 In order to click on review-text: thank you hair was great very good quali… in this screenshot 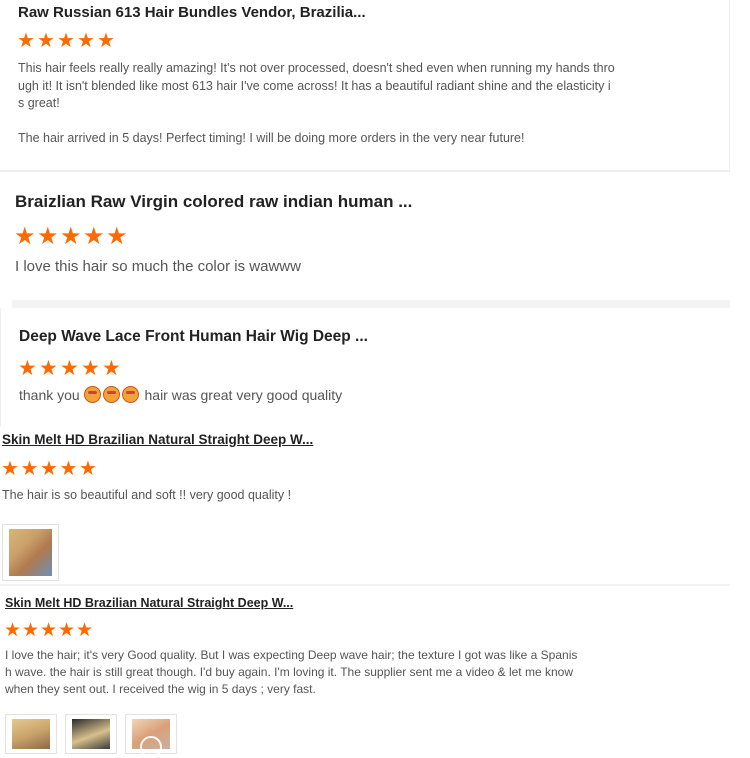, I will do `click(180, 394)`.